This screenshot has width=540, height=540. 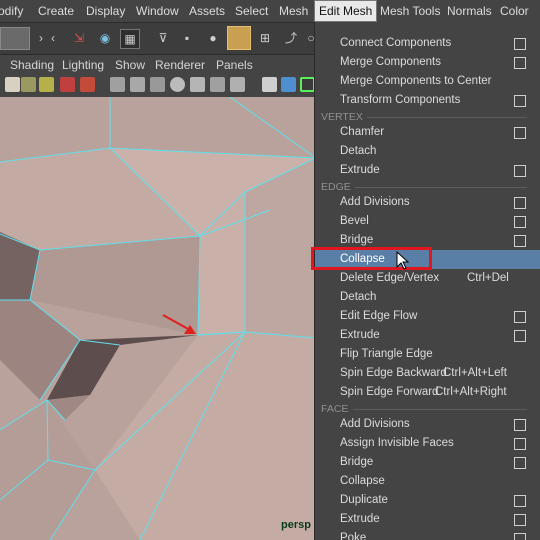 I want to click on chevron-left-icon: ‹, so click(x=53, y=38).